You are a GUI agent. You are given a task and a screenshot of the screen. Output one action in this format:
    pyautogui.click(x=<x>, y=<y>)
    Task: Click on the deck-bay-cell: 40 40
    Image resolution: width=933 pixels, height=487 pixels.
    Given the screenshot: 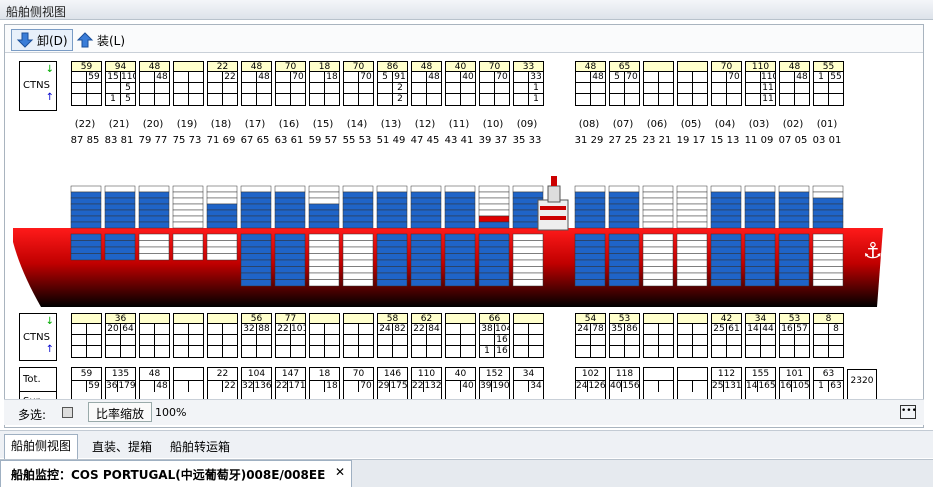 What is the action you would take?
    pyautogui.click(x=460, y=83)
    